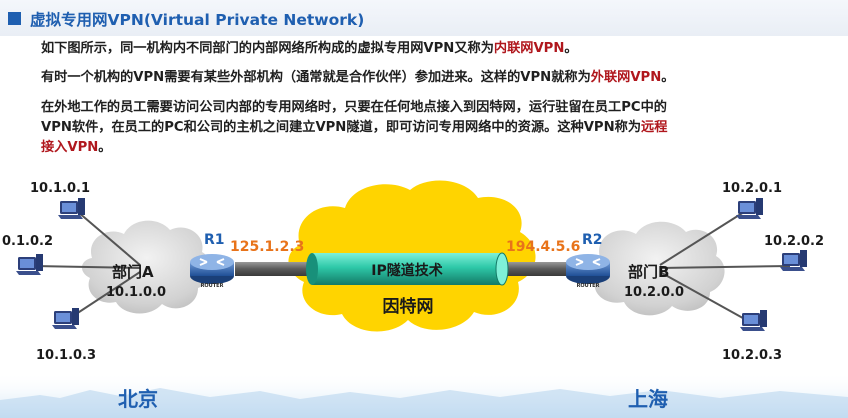 Image resolution: width=848 pixels, height=418 pixels. Describe the element at coordinates (654, 292) in the screenshot. I see `dept-b-network: 10.2.0.0` at that location.